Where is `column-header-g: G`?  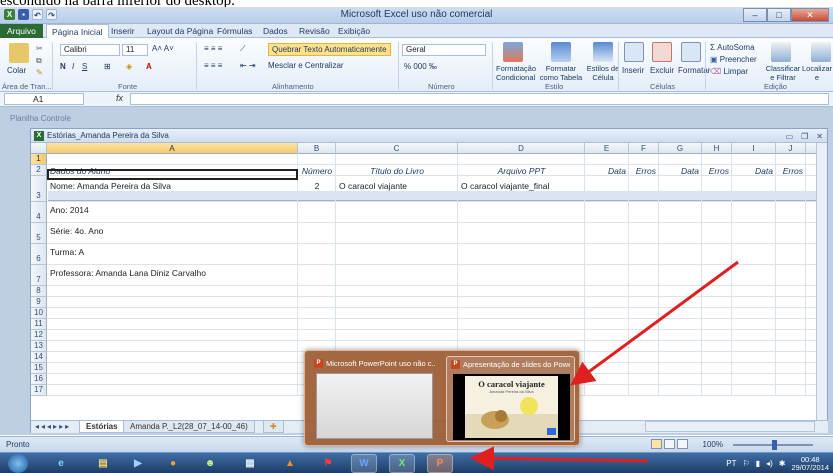
column-header-g: G is located at coordinates (680, 148).